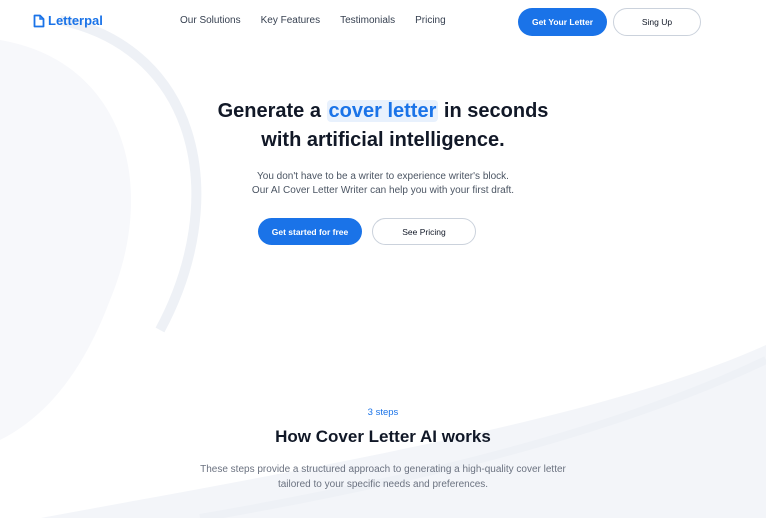  I want to click on steps-title: How Cover Letter AI works, so click(383, 436).